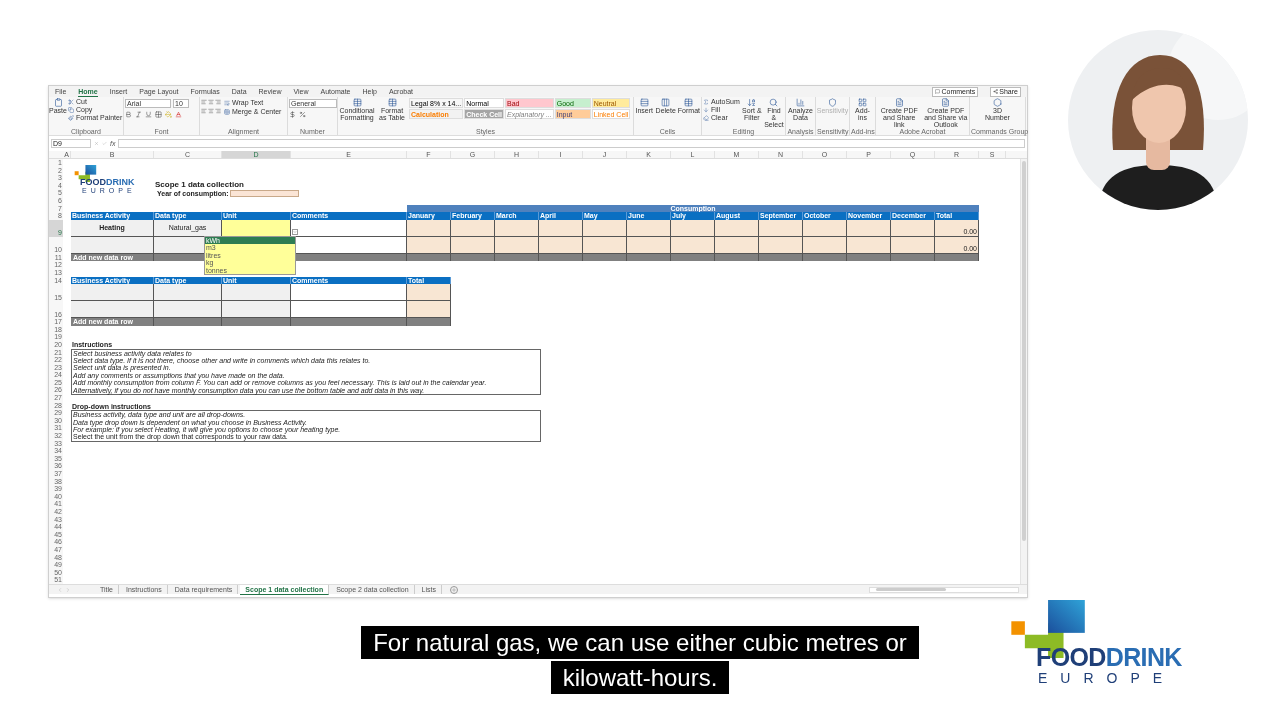  Describe the element at coordinates (292, 114) in the screenshot. I see `dollar-icon` at that location.